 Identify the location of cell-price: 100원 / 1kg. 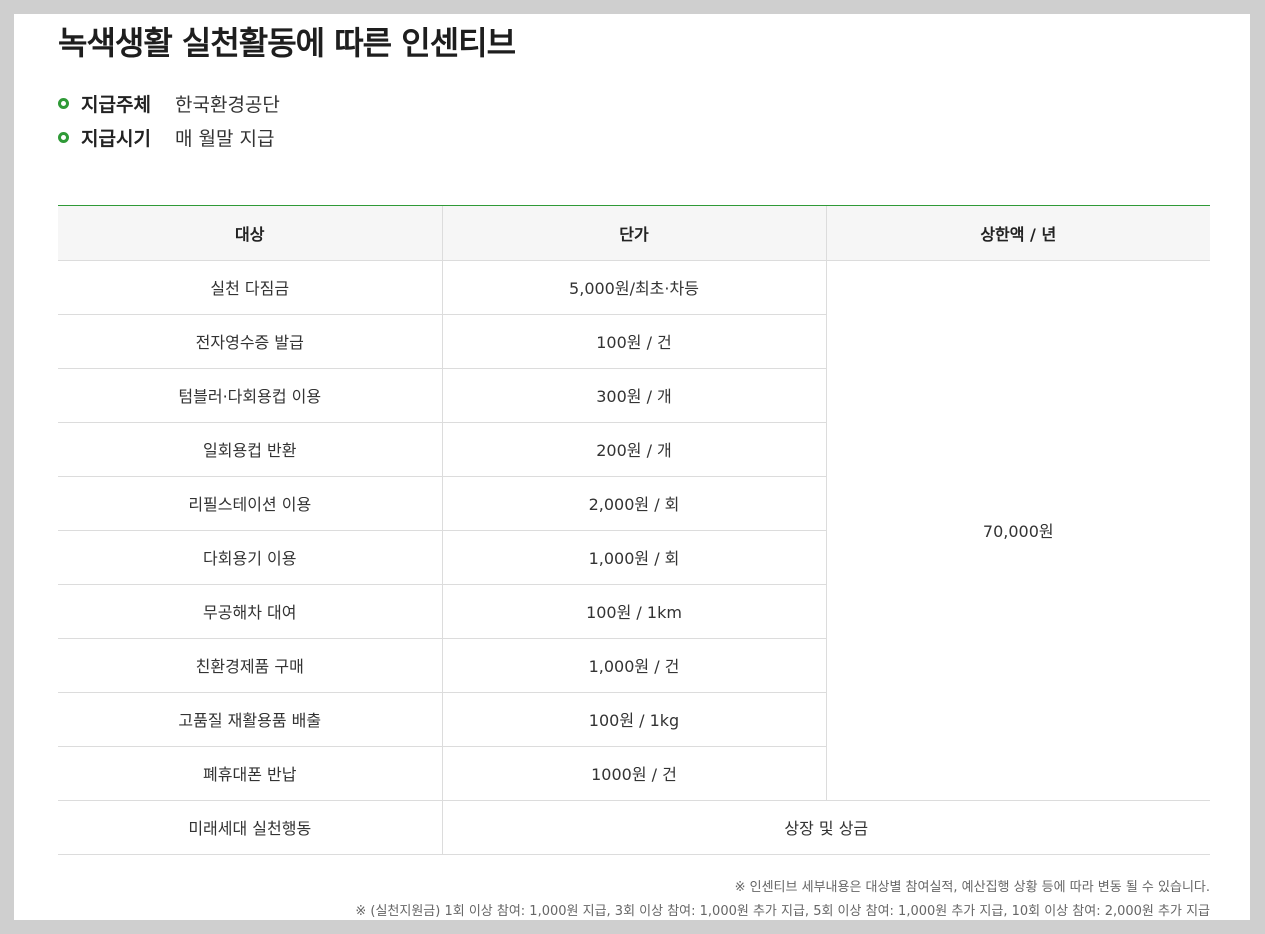
(633, 719).